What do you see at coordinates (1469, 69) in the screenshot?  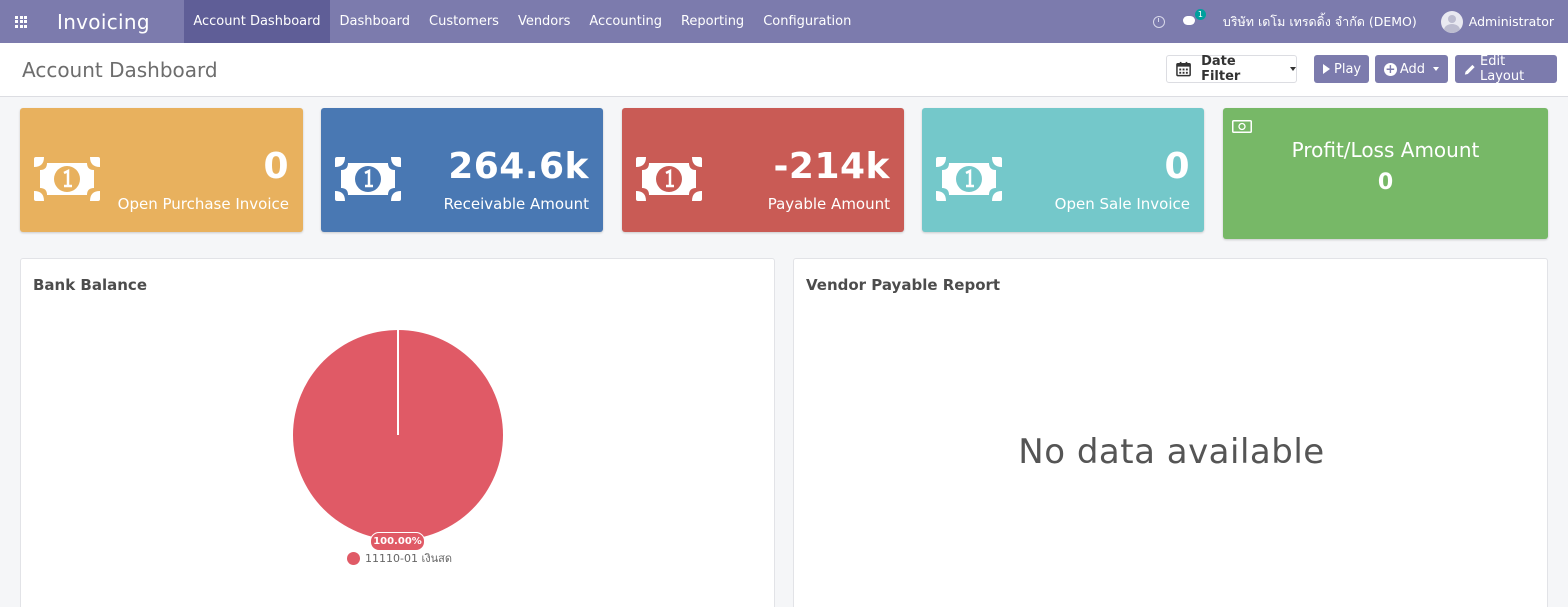 I see `pencil-icon` at bounding box center [1469, 69].